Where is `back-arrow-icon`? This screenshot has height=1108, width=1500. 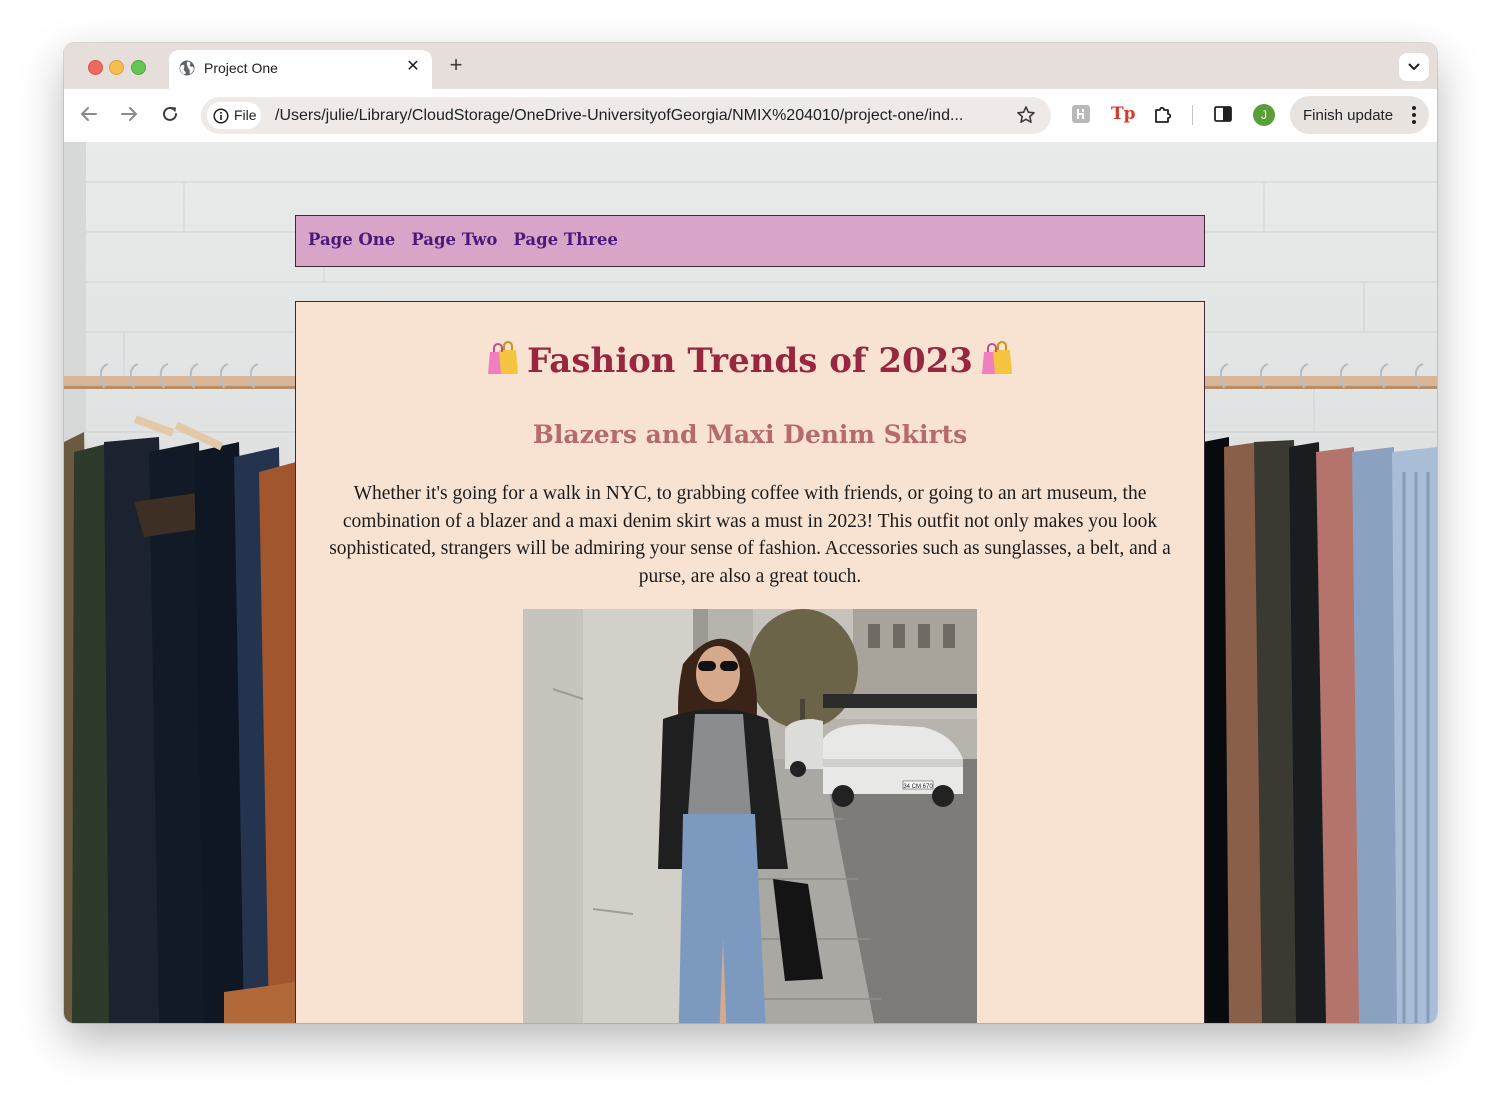
back-arrow-icon is located at coordinates (89, 114).